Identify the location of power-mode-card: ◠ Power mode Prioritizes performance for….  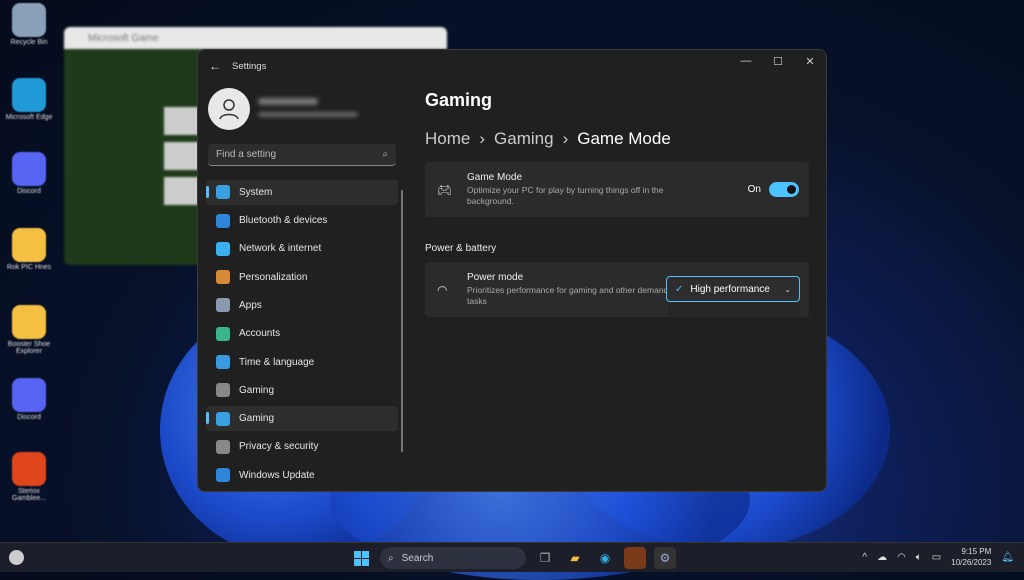
(617, 289).